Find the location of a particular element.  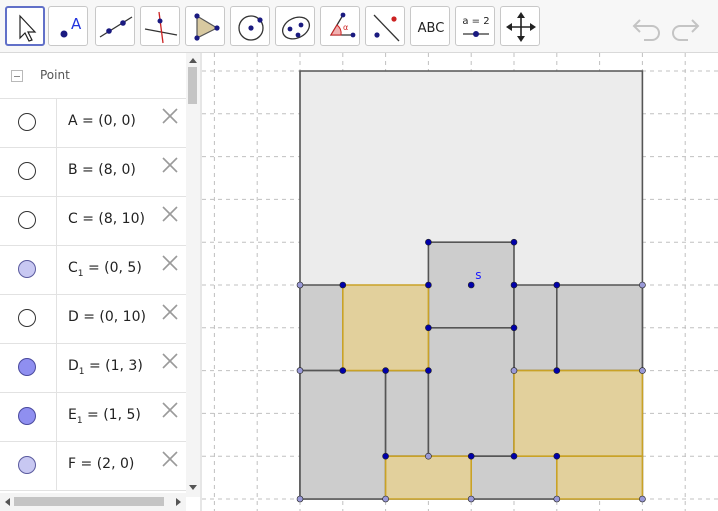

point-definition: A = (0, 0) is located at coordinates (102, 122).